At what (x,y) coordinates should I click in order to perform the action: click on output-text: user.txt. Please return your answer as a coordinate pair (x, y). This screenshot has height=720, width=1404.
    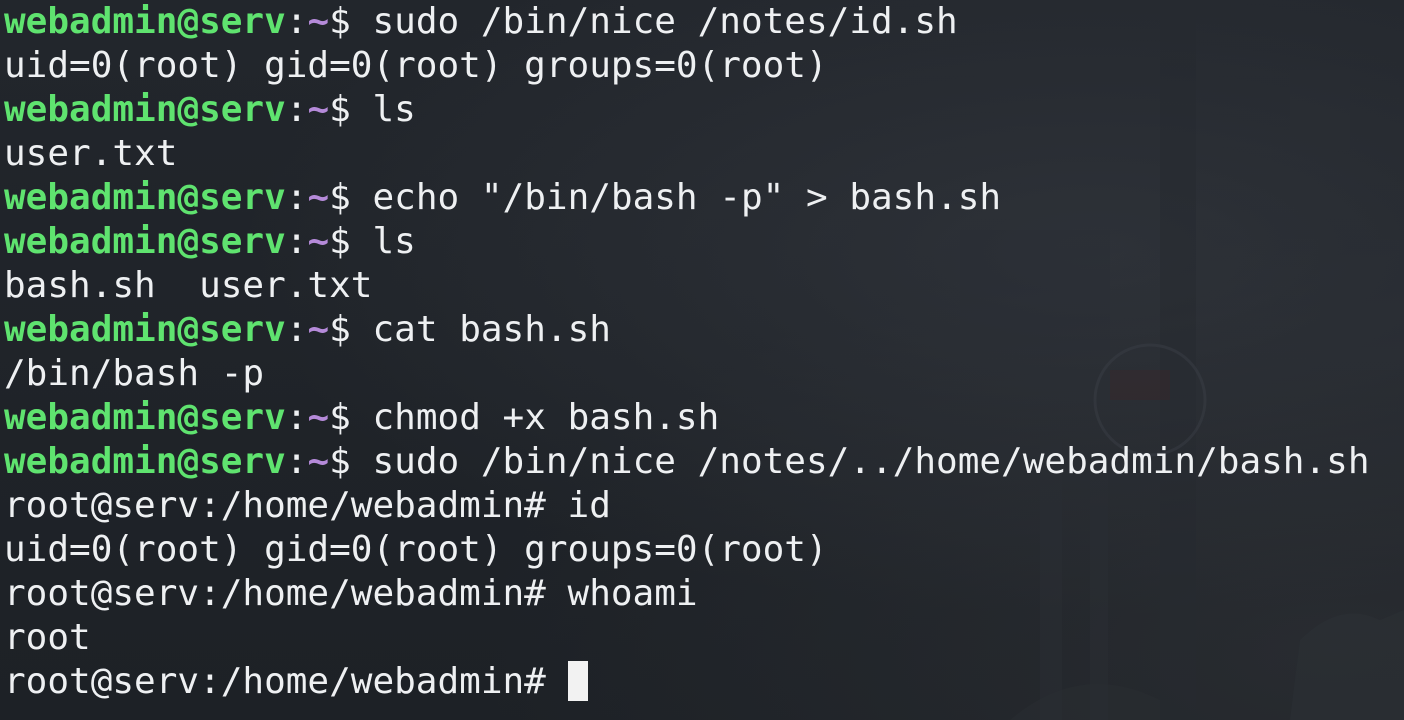
    Looking at the image, I should click on (91, 153).